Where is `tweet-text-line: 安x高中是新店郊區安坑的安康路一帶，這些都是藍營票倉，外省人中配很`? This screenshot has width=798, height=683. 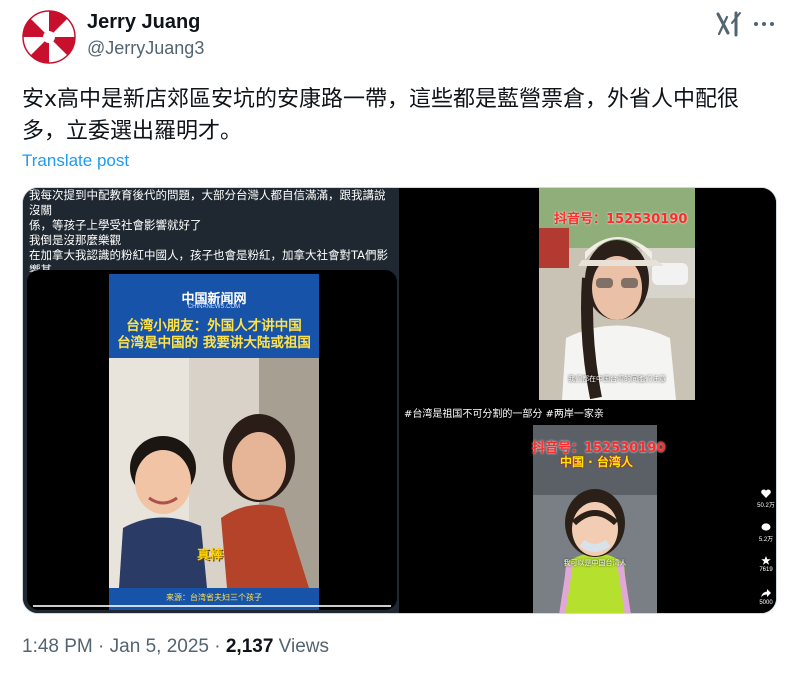
tweet-text-line: 安x高中是新店郊區安坑的安康路一帶，這些都是藍營票倉，外省人中配很 is located at coordinates (381, 99).